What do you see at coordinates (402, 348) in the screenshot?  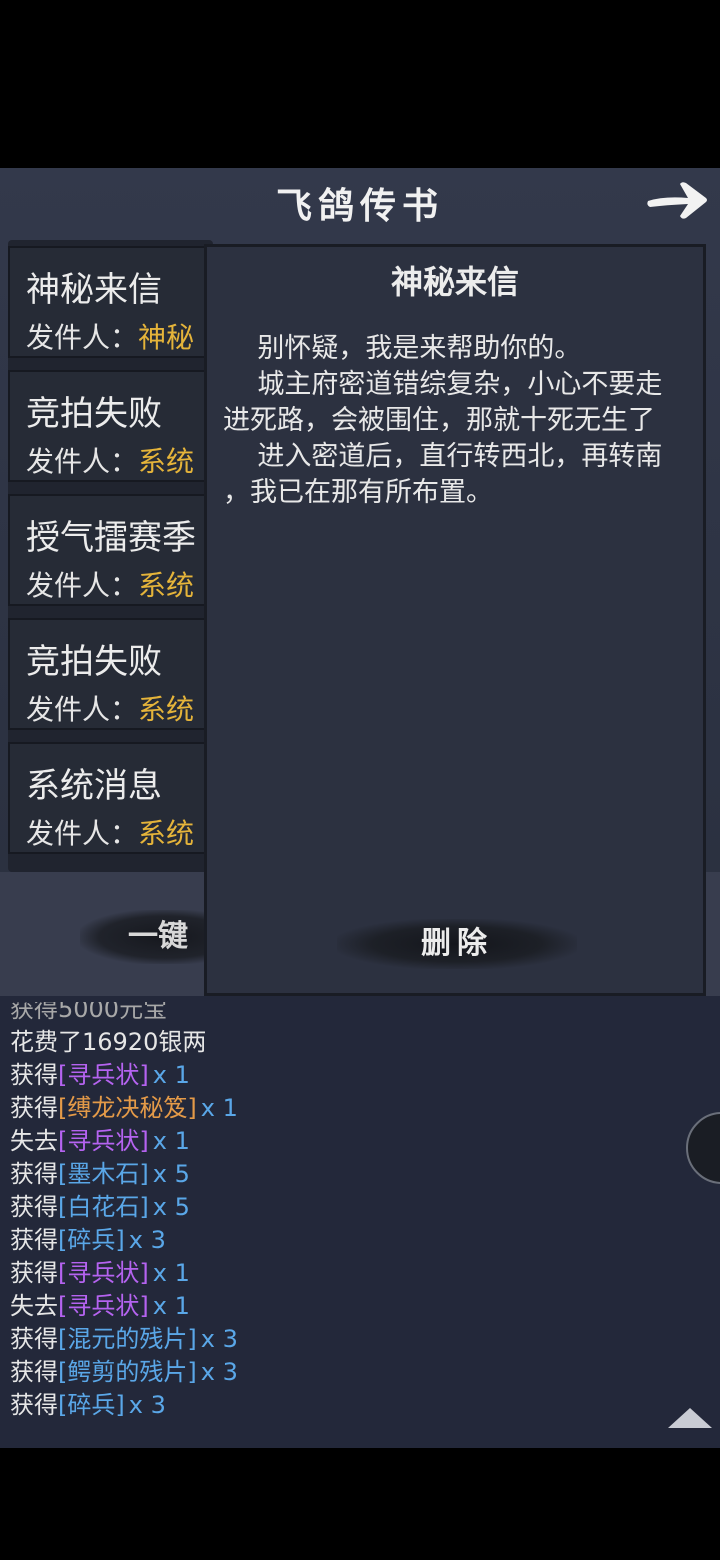 I see `letter-line: 别怀疑，我是来帮助你的。` at bounding box center [402, 348].